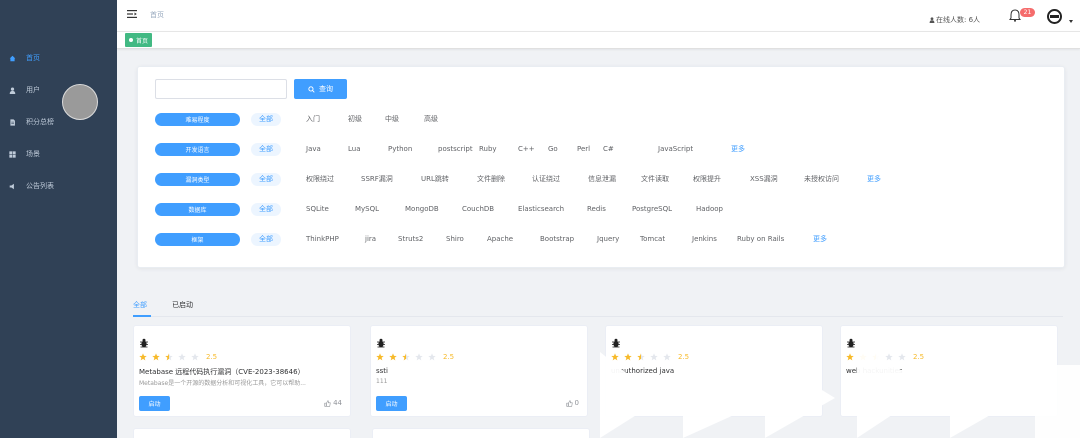  I want to click on scene-card: 2.5 ssti 111 启动 0, so click(479, 371).